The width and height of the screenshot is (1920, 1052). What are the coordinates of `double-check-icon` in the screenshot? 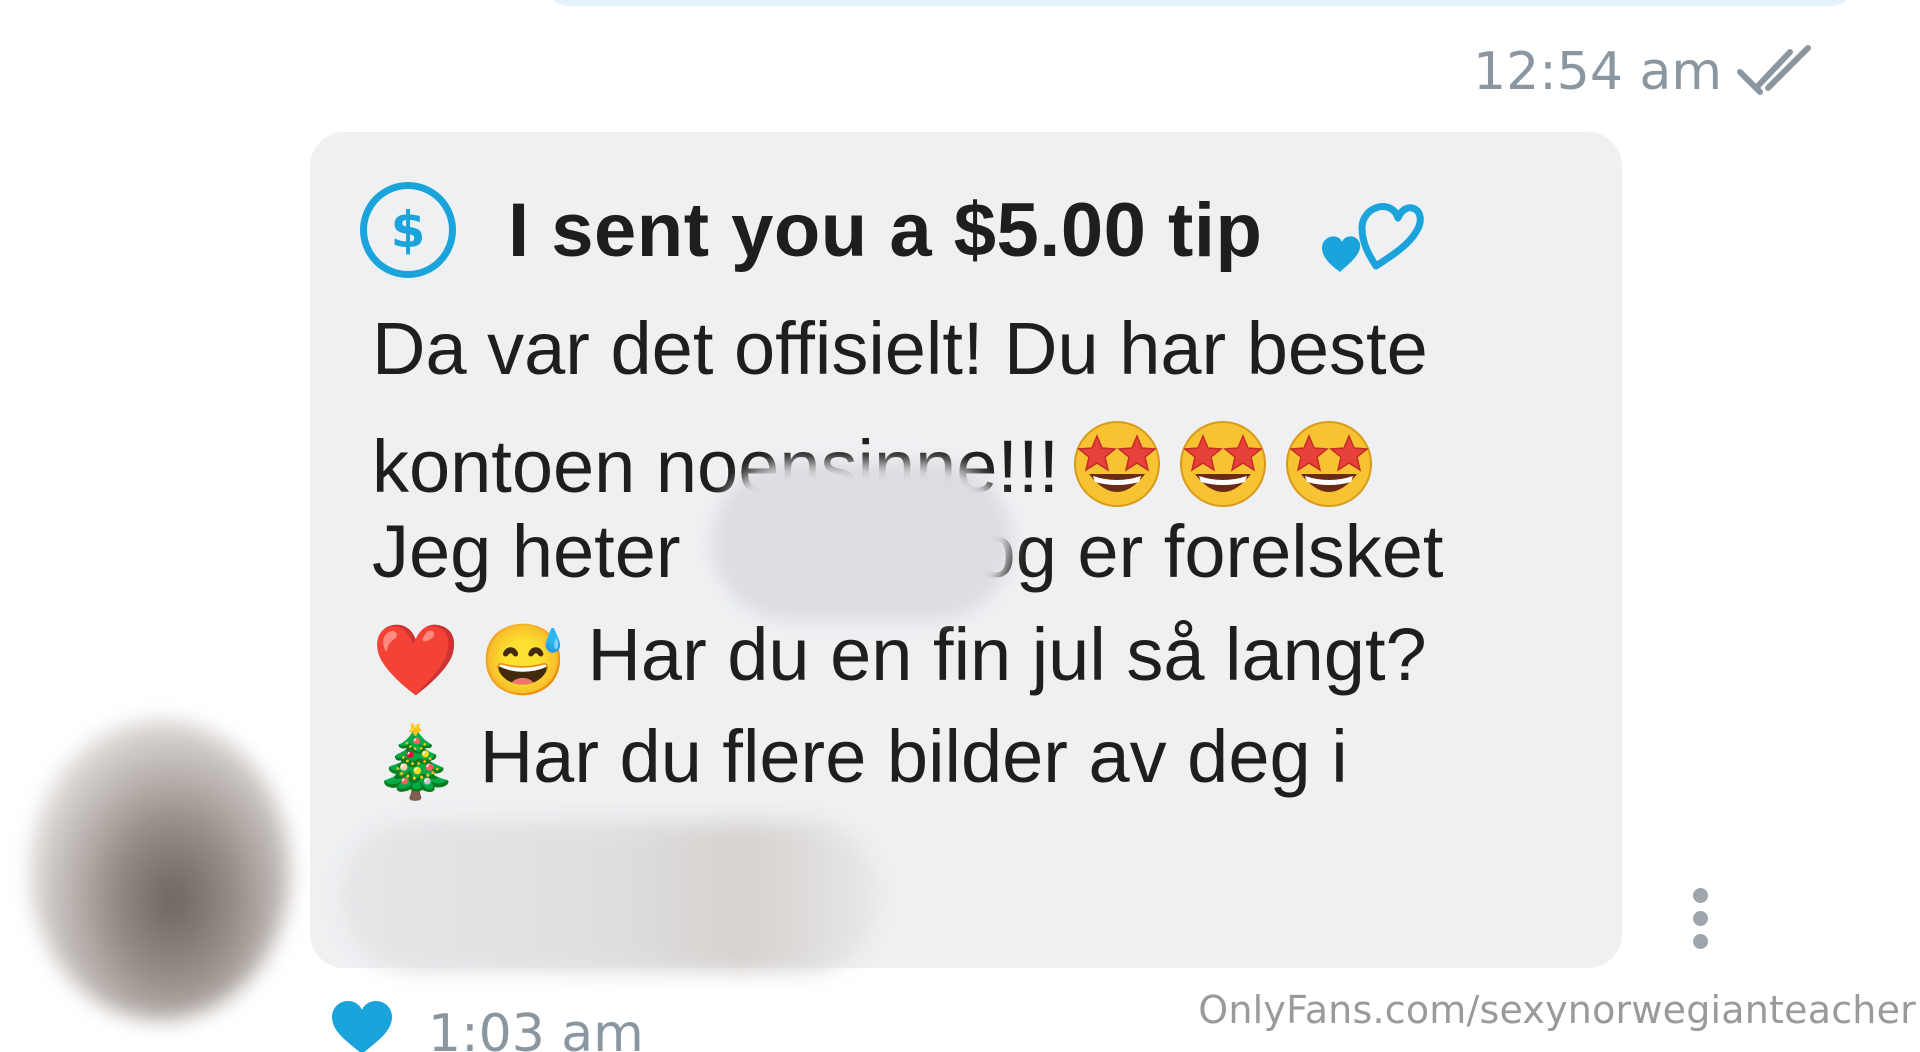 It's located at (1784, 72).